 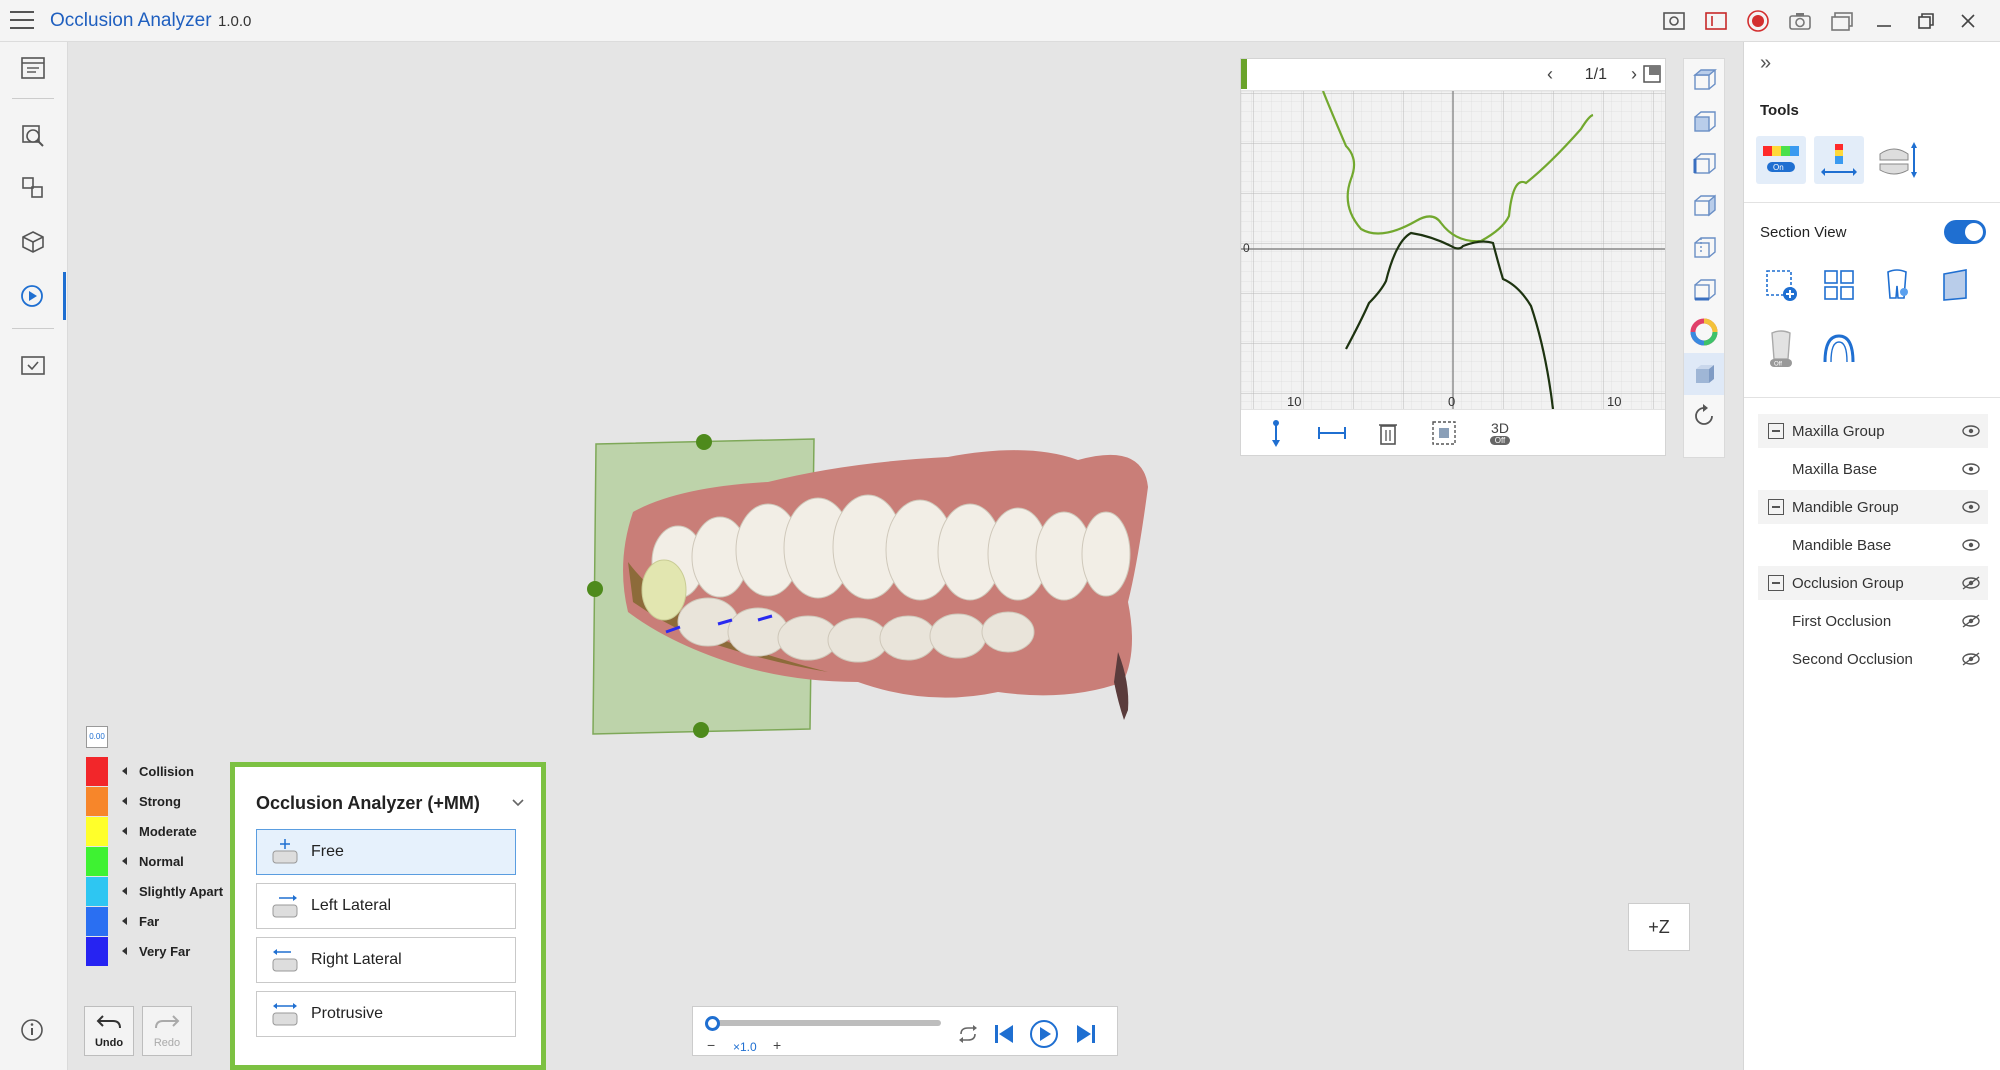 What do you see at coordinates (33, 242) in the screenshot?
I see `model-icon` at bounding box center [33, 242].